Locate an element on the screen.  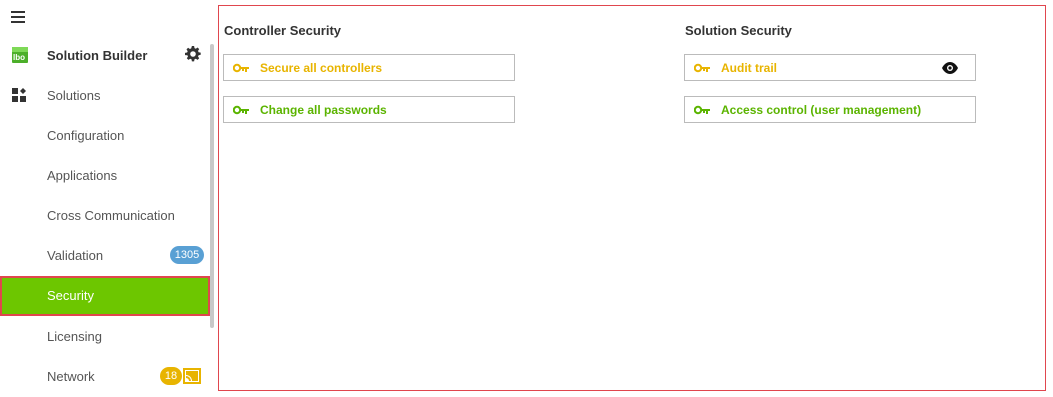
sidebar-item-security: Security is located at coordinates (105, 296).